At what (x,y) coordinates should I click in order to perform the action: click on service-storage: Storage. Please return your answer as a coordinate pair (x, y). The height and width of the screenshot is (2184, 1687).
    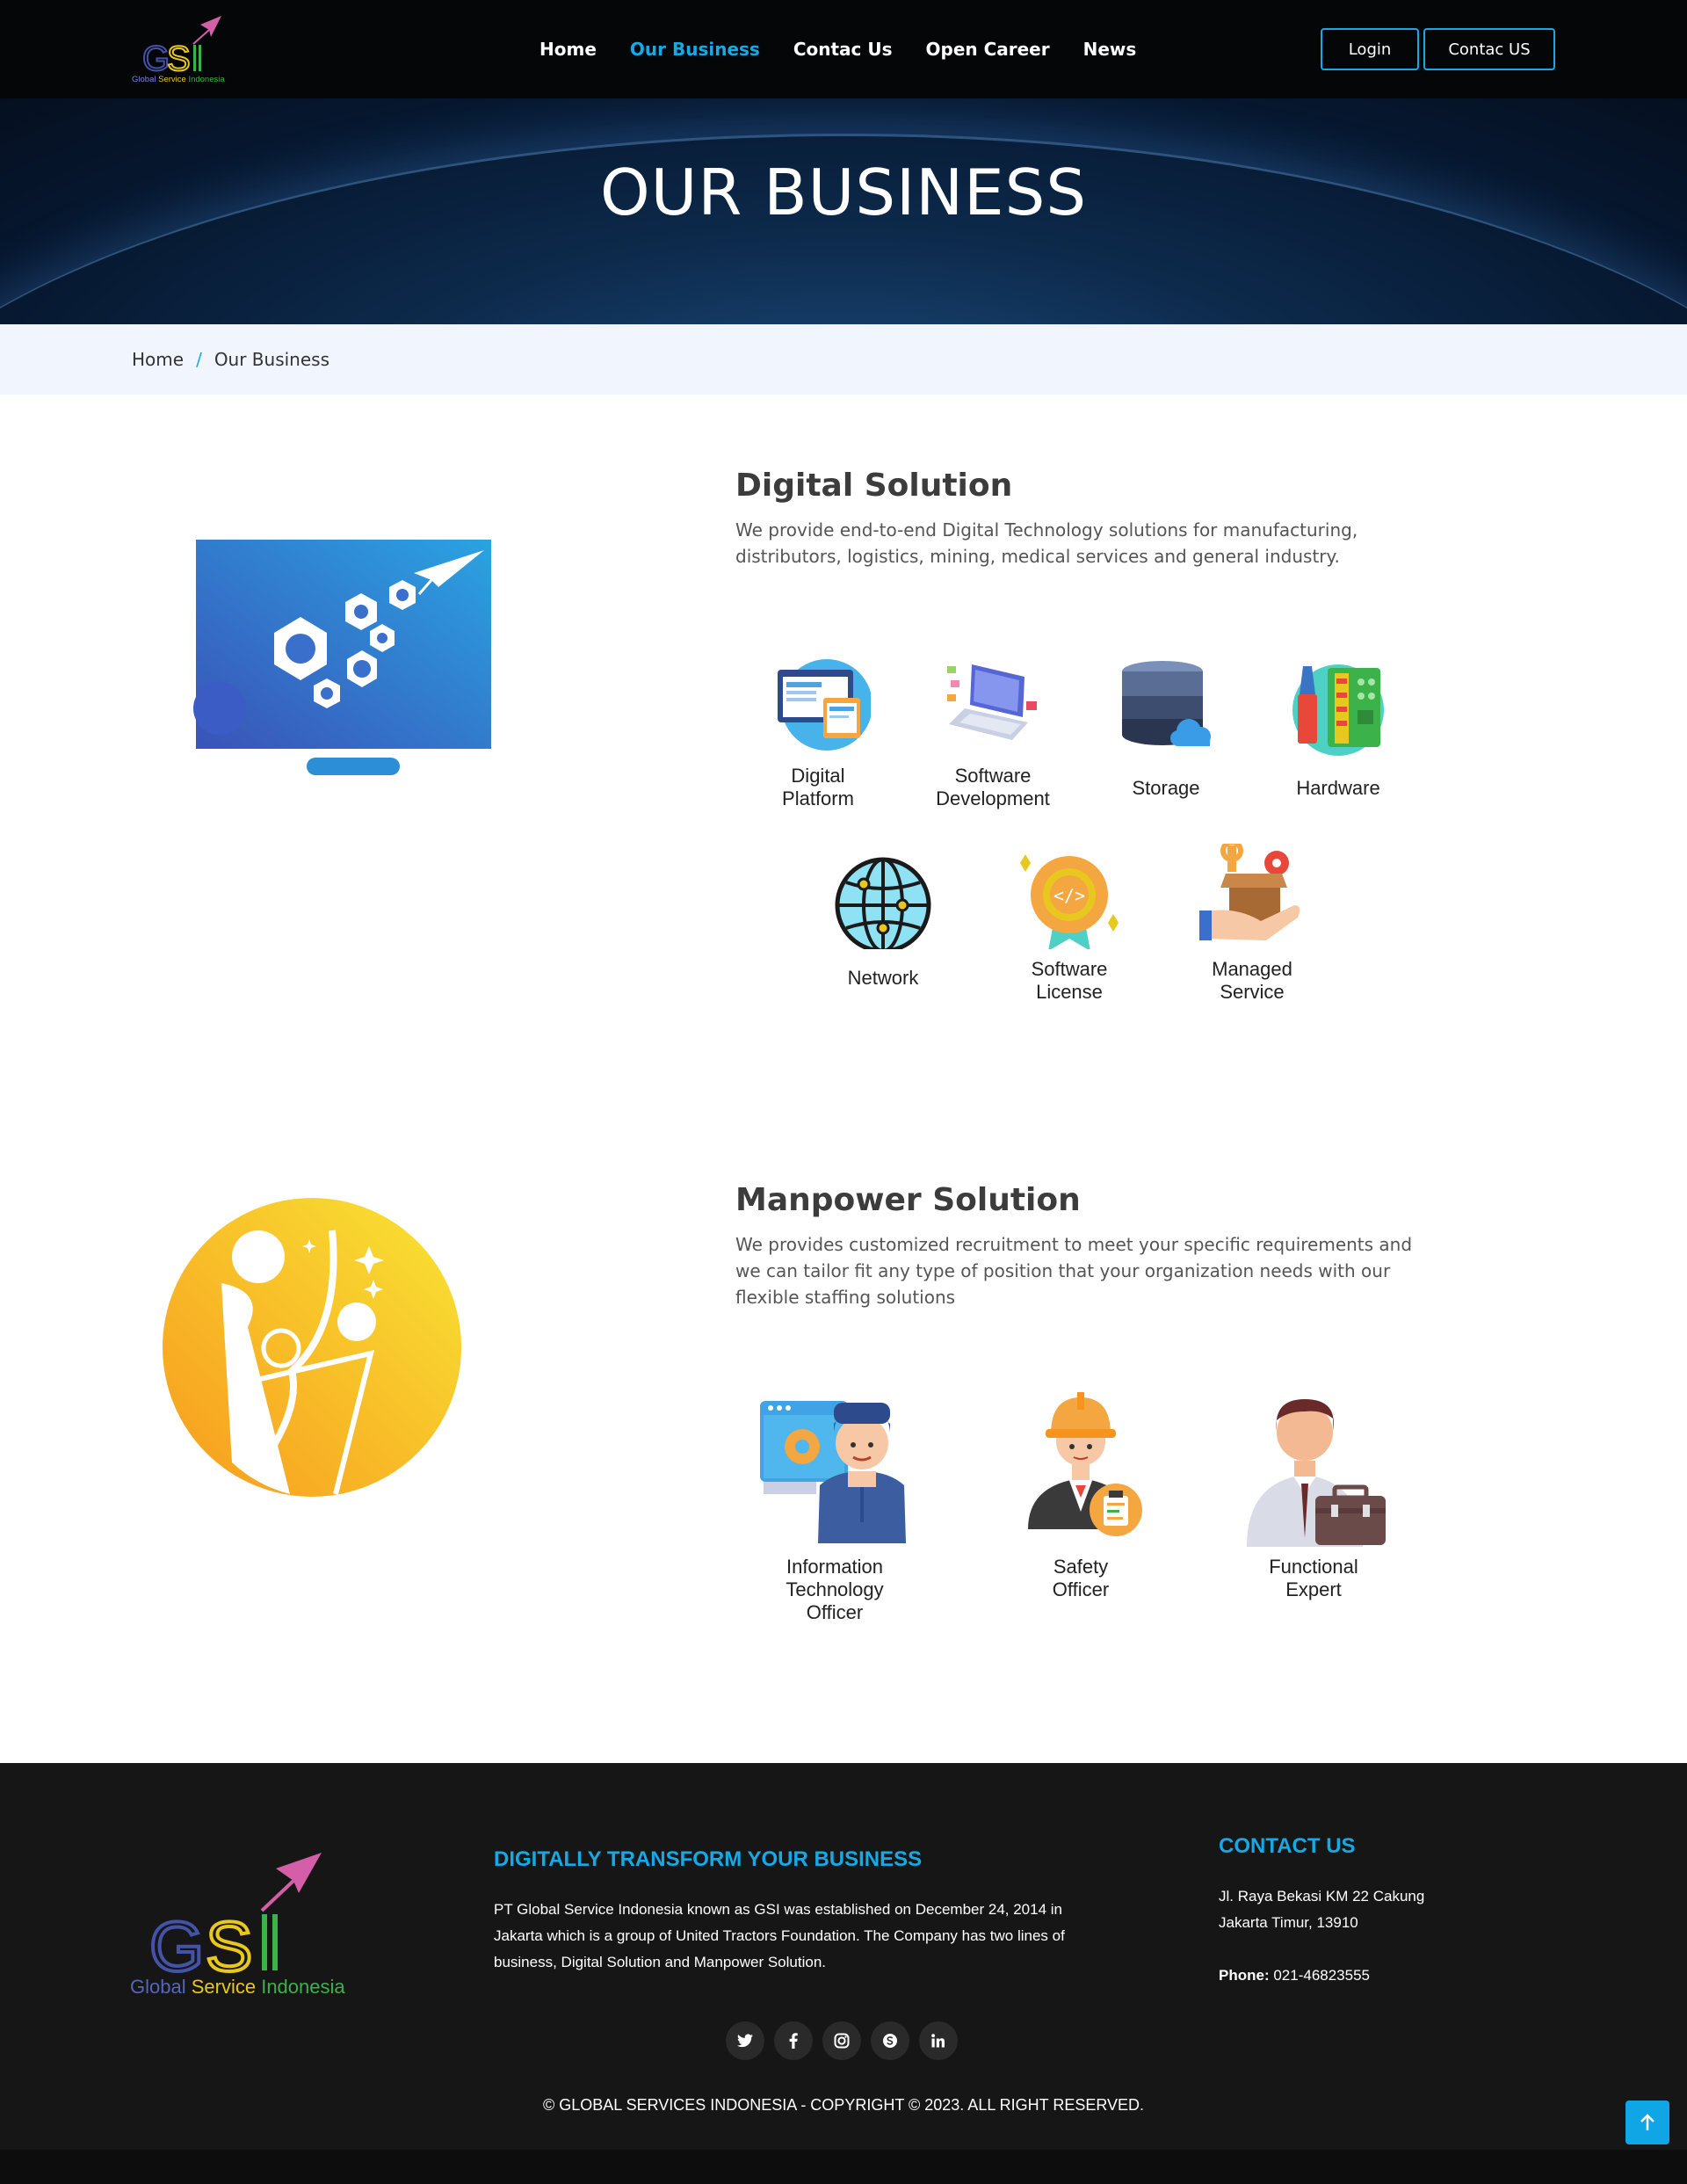
    Looking at the image, I should click on (1166, 729).